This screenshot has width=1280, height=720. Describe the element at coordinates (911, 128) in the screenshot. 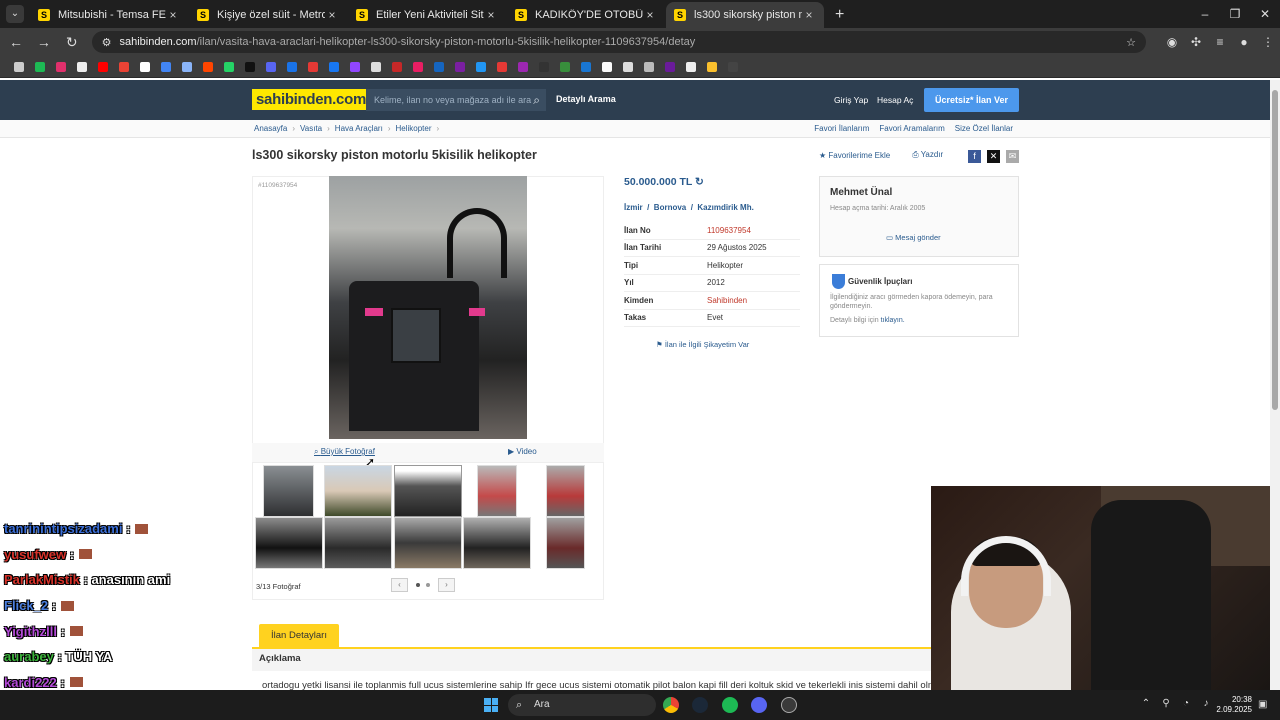

I see `favorite-searches-link: Favori Aramalarım` at that location.